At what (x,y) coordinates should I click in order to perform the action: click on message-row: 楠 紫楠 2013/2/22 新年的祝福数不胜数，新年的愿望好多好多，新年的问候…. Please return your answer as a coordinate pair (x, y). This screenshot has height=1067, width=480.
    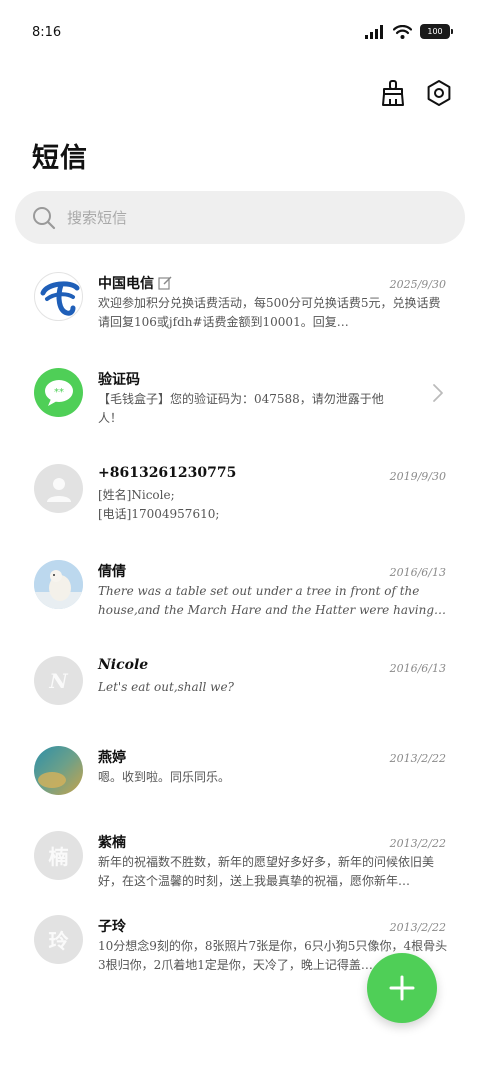
    Looking at the image, I should click on (240, 866).